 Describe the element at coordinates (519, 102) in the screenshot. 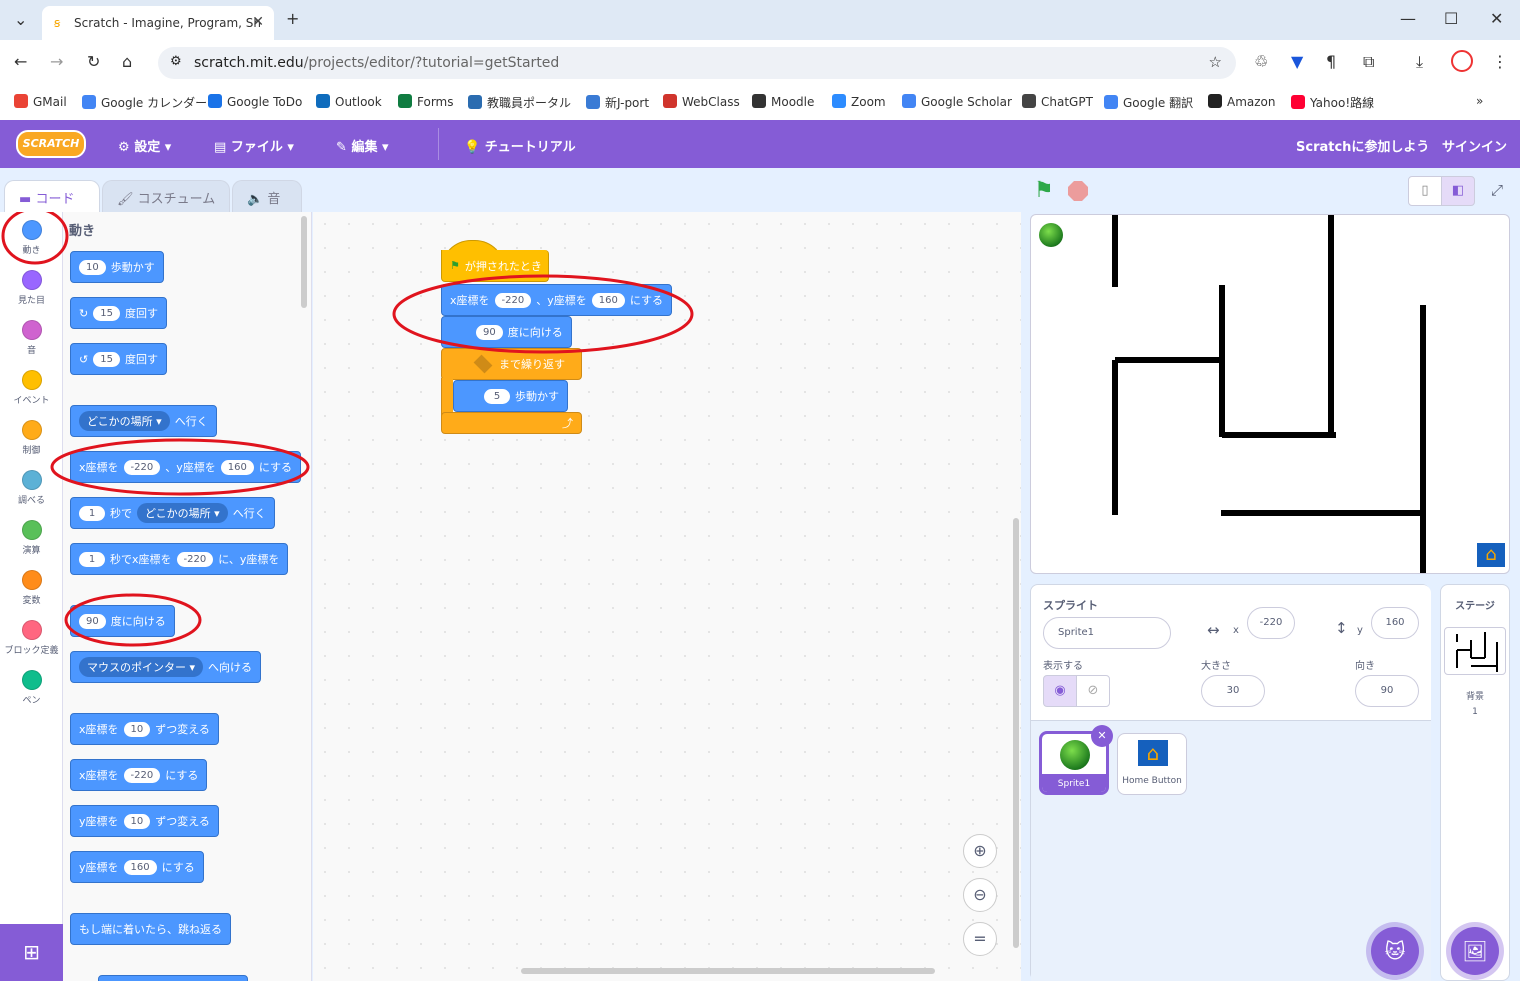

I see `bookmark-item: 教職員ポータル` at that location.